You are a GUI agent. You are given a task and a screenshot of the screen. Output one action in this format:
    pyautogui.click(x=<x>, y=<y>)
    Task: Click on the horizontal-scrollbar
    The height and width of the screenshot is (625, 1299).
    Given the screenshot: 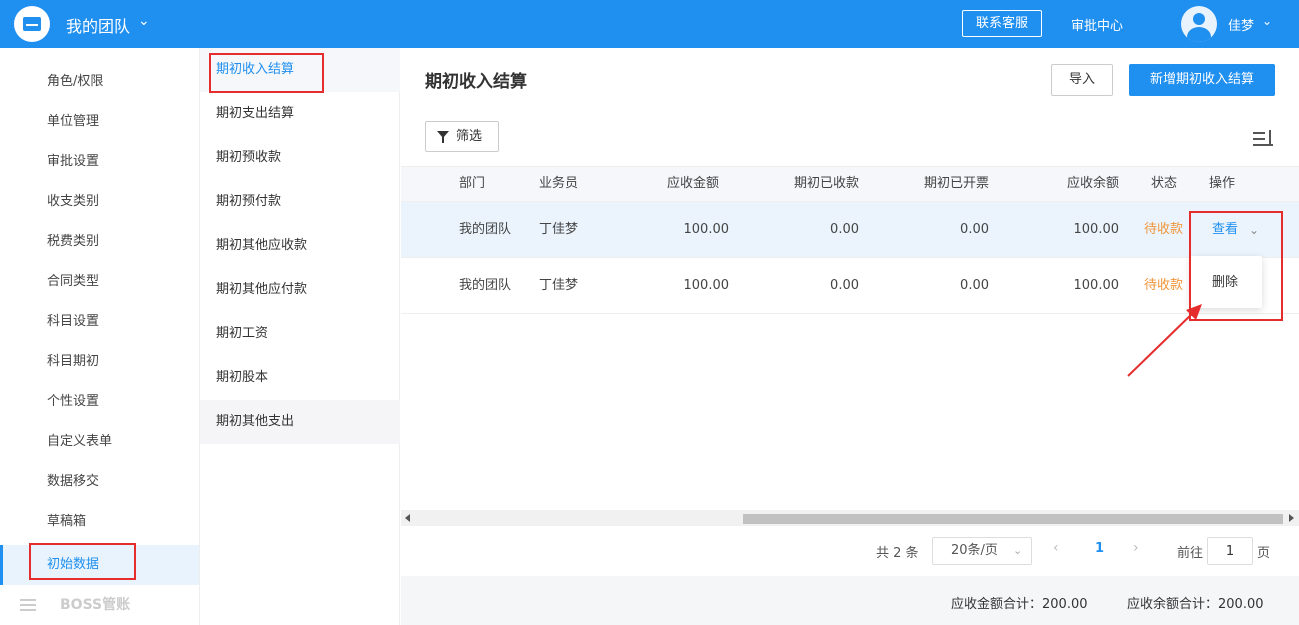 What is the action you would take?
    pyautogui.click(x=850, y=518)
    